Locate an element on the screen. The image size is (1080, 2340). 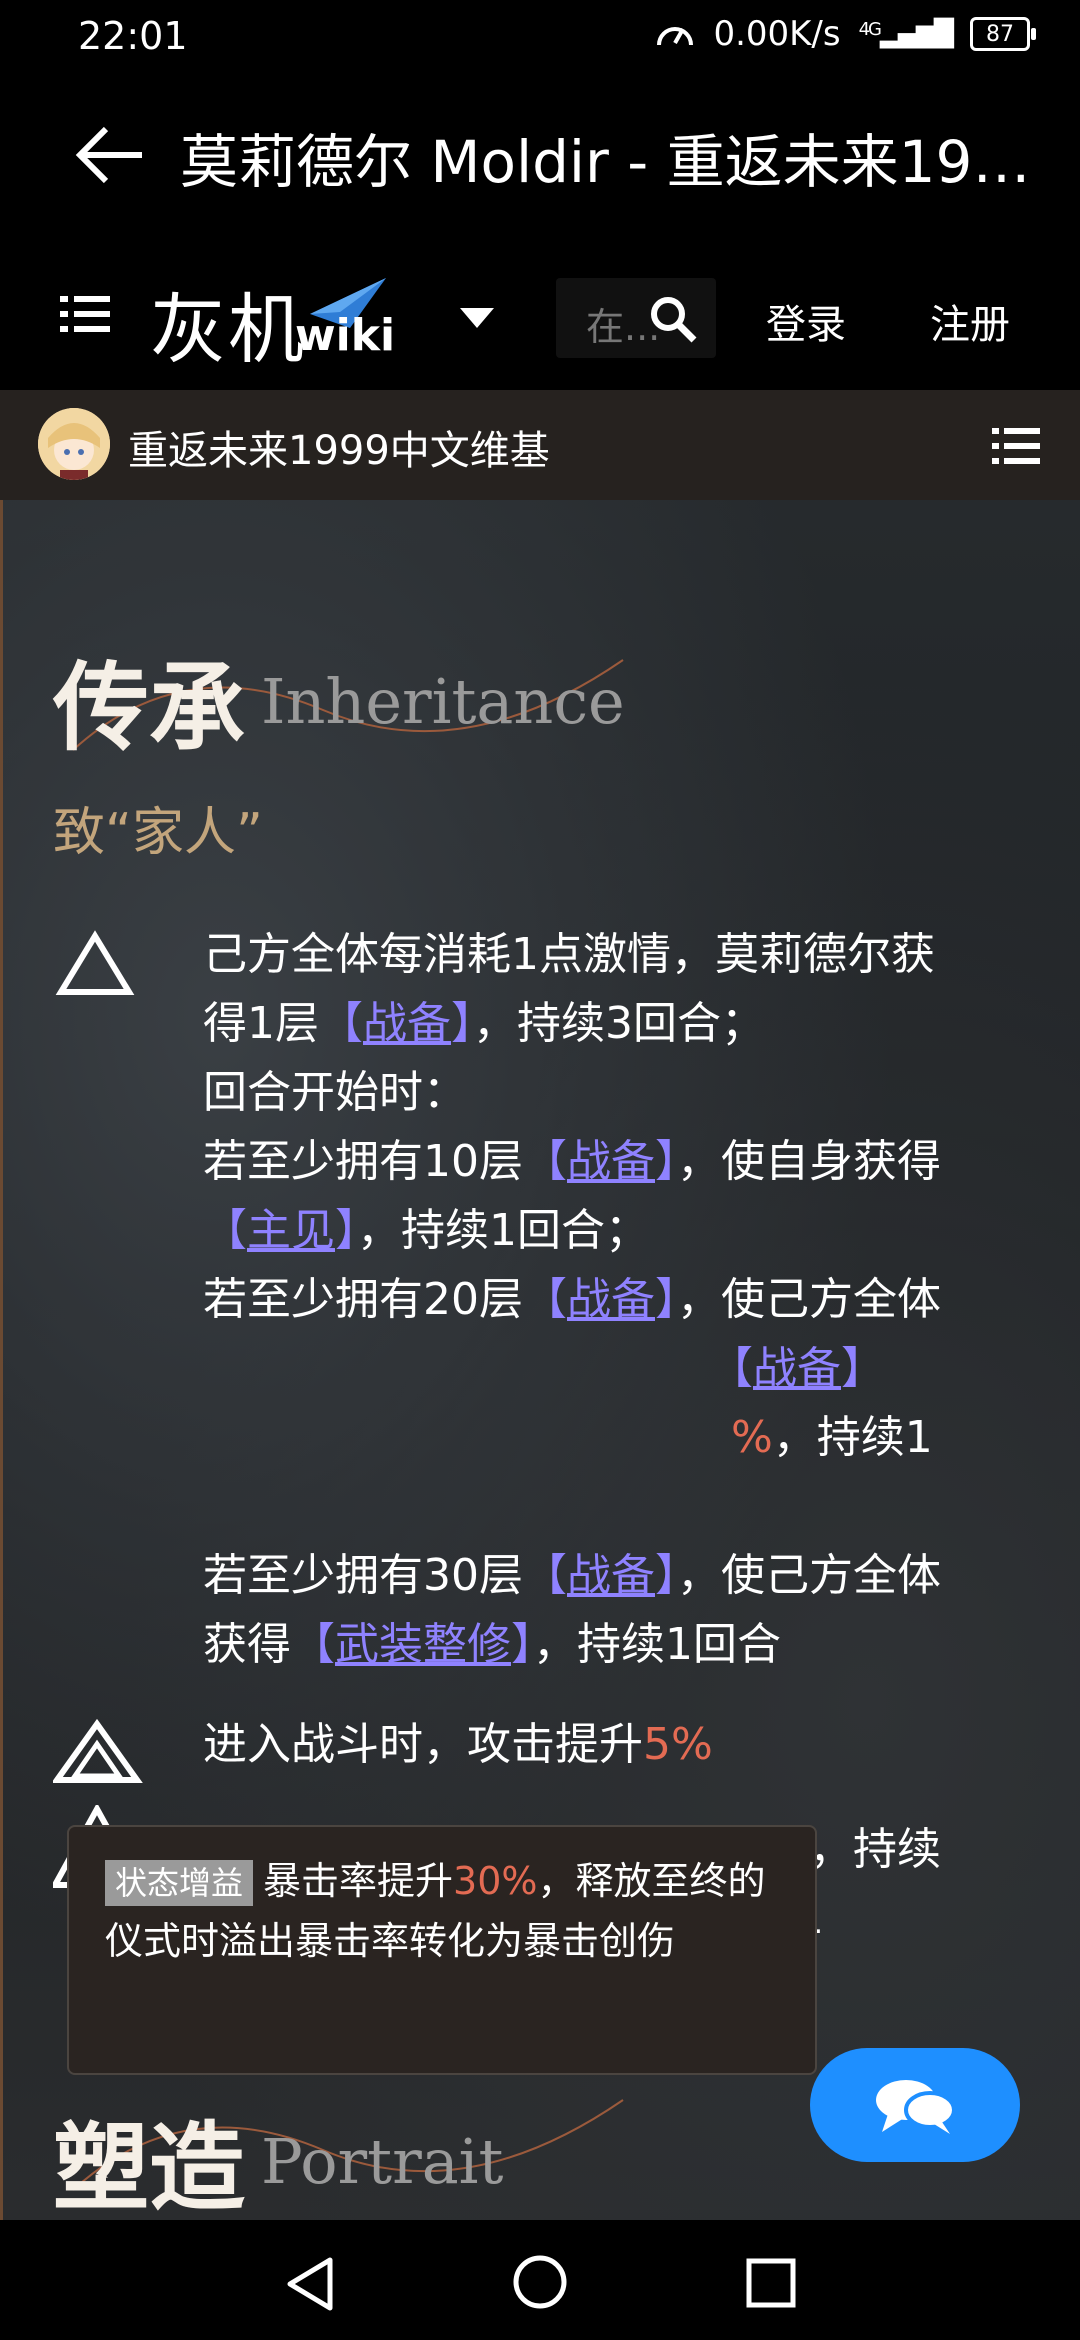
menu-icon is located at coordinates (85, 314).